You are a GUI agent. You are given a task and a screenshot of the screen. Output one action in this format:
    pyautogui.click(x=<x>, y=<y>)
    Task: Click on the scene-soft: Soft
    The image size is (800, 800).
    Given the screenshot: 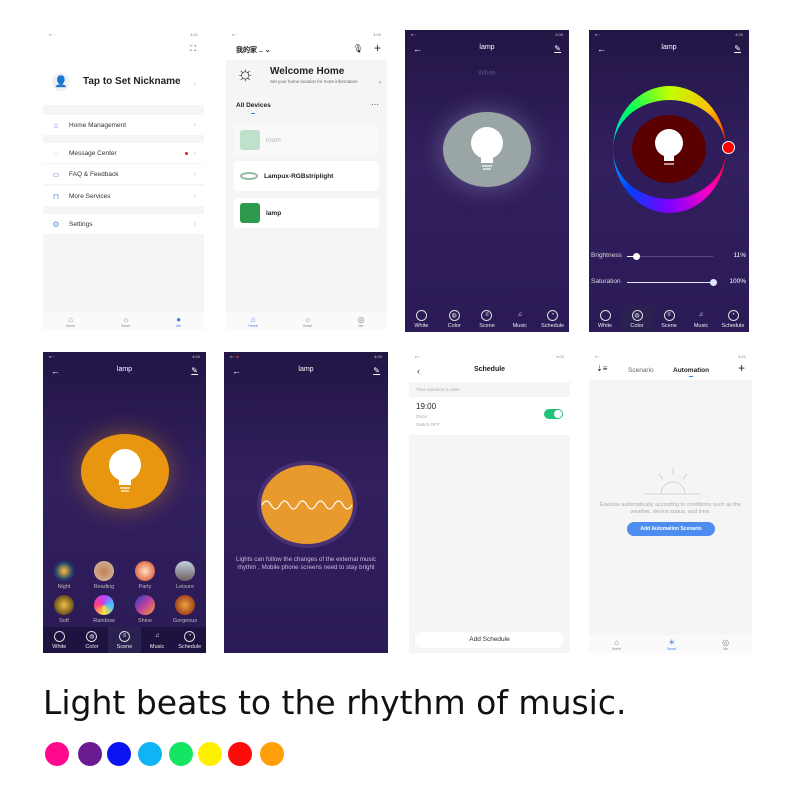 What is the action you would take?
    pyautogui.click(x=64, y=609)
    